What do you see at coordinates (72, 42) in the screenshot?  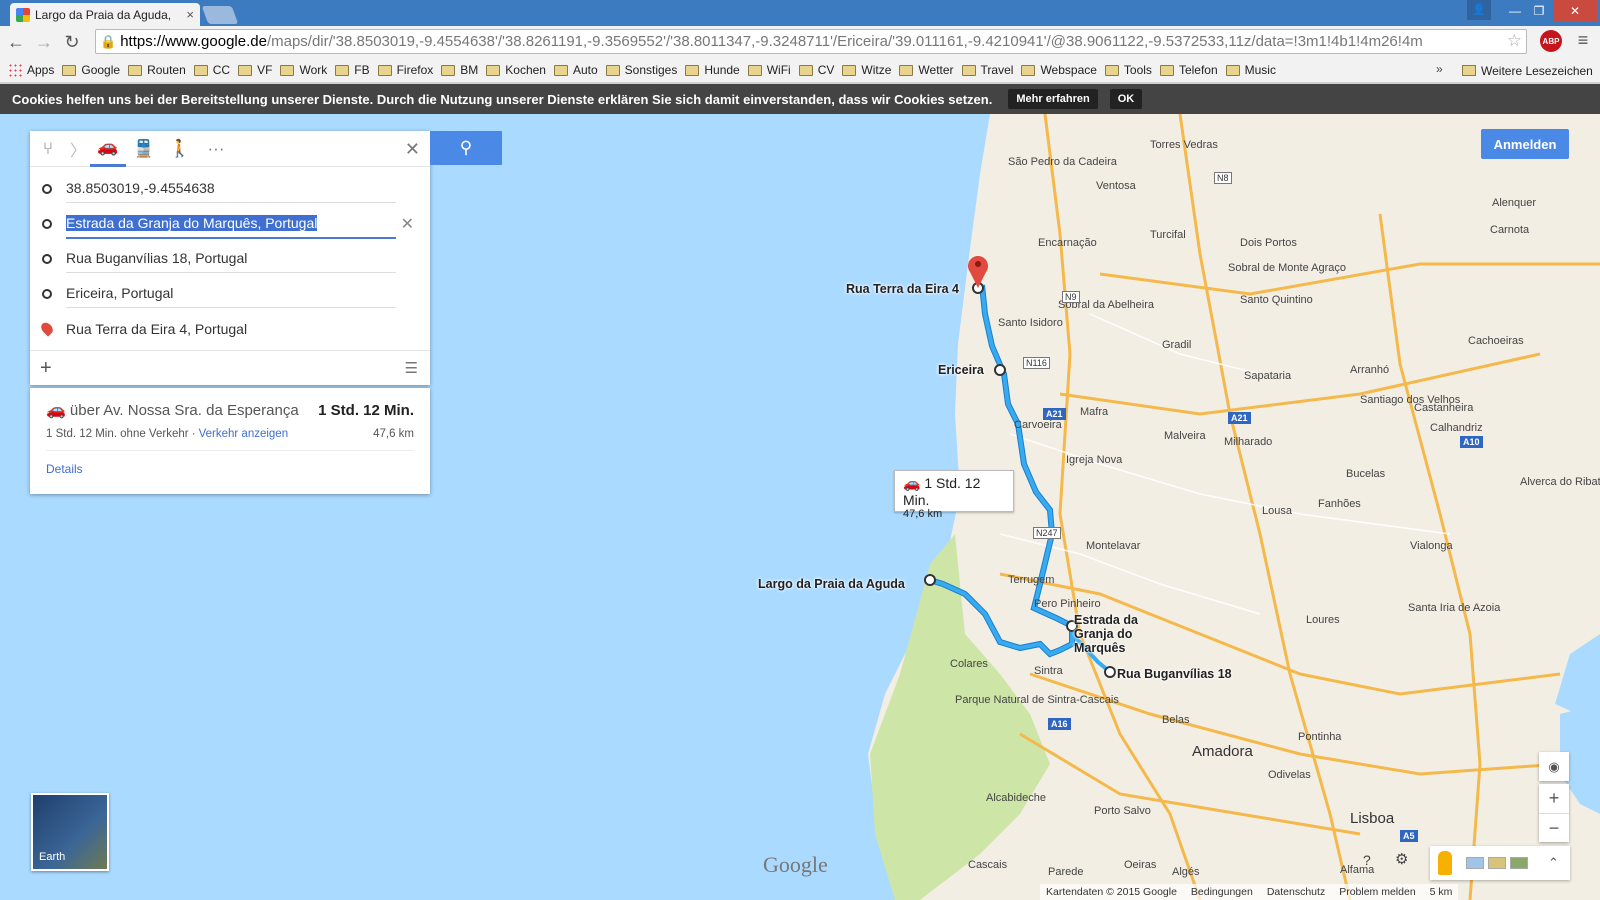 I see `reload-icon: ↻` at bounding box center [72, 42].